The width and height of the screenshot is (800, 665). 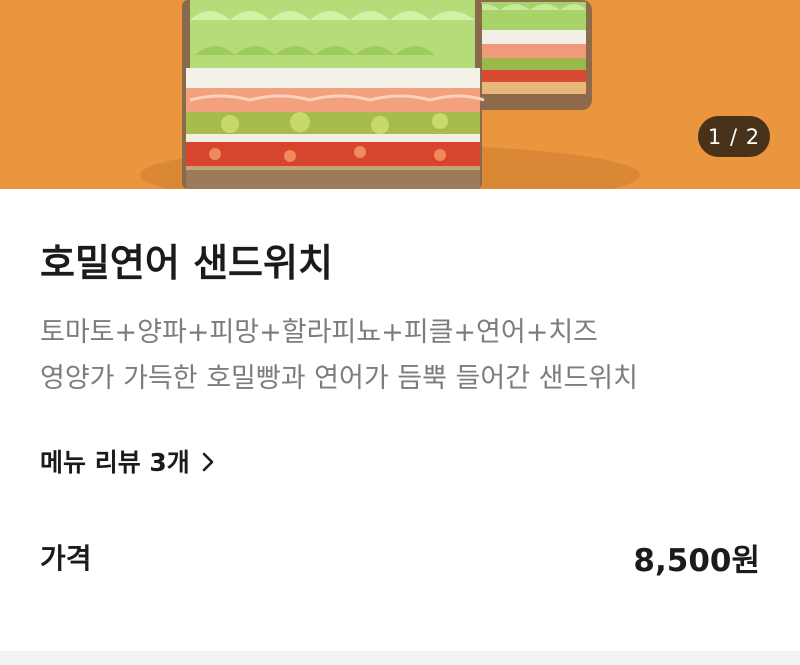 I want to click on menu-review-link: 메뉴 리뷰 3개, so click(x=127, y=461).